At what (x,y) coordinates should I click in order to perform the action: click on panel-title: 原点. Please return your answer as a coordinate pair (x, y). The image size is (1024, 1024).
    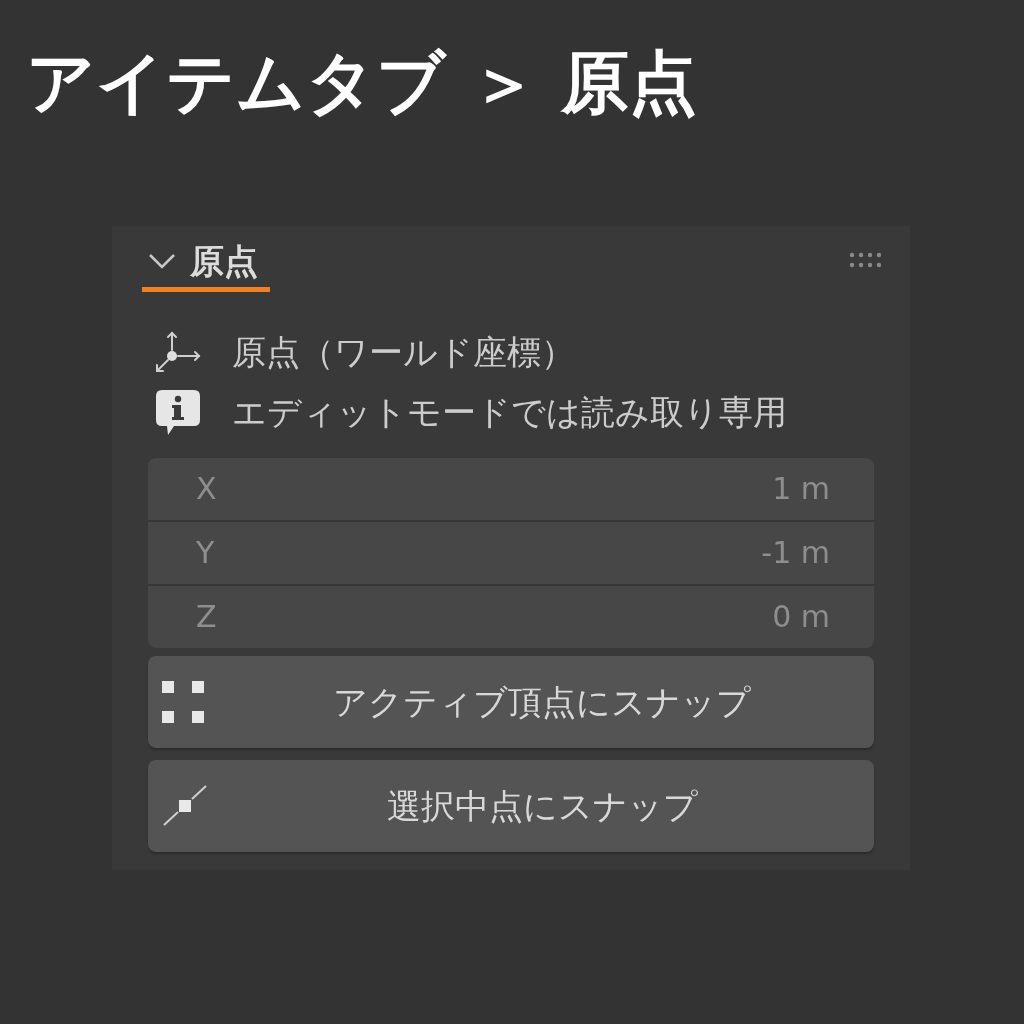
    Looking at the image, I should click on (224, 261).